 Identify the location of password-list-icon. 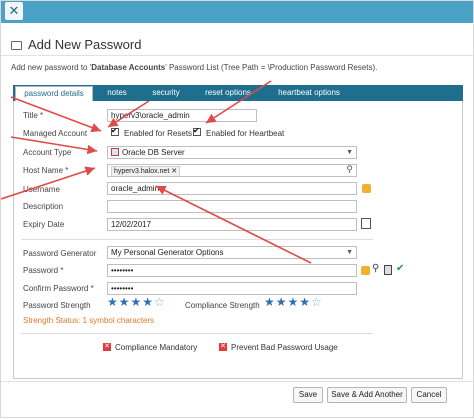
(16, 45).